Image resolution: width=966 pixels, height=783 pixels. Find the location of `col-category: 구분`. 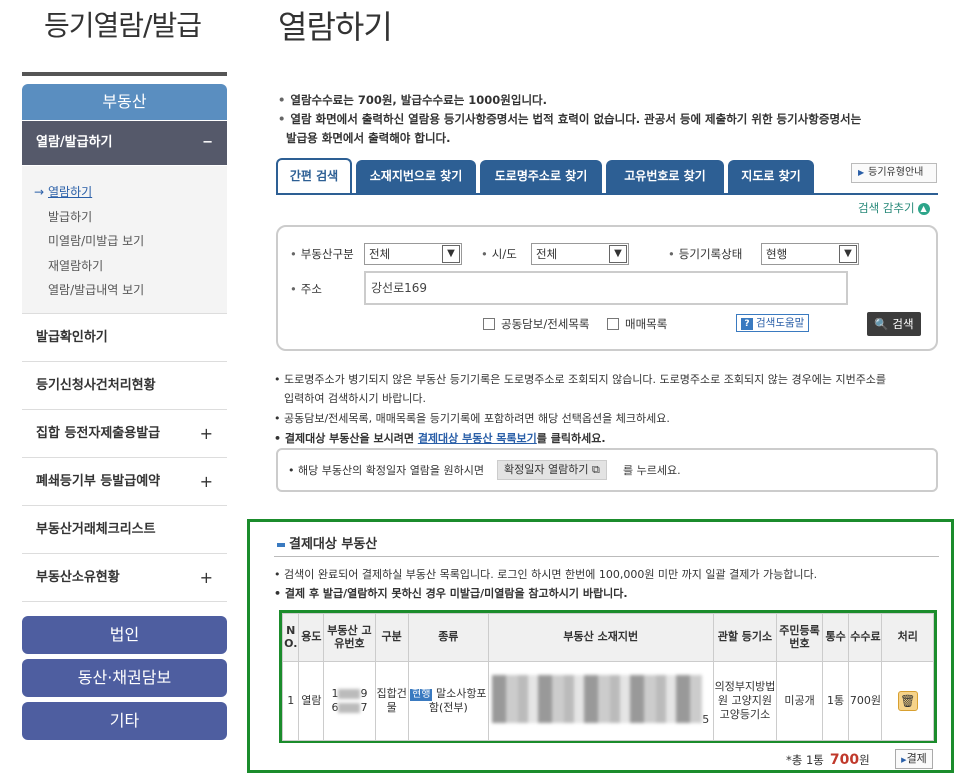

col-category: 구분 is located at coordinates (391, 637).